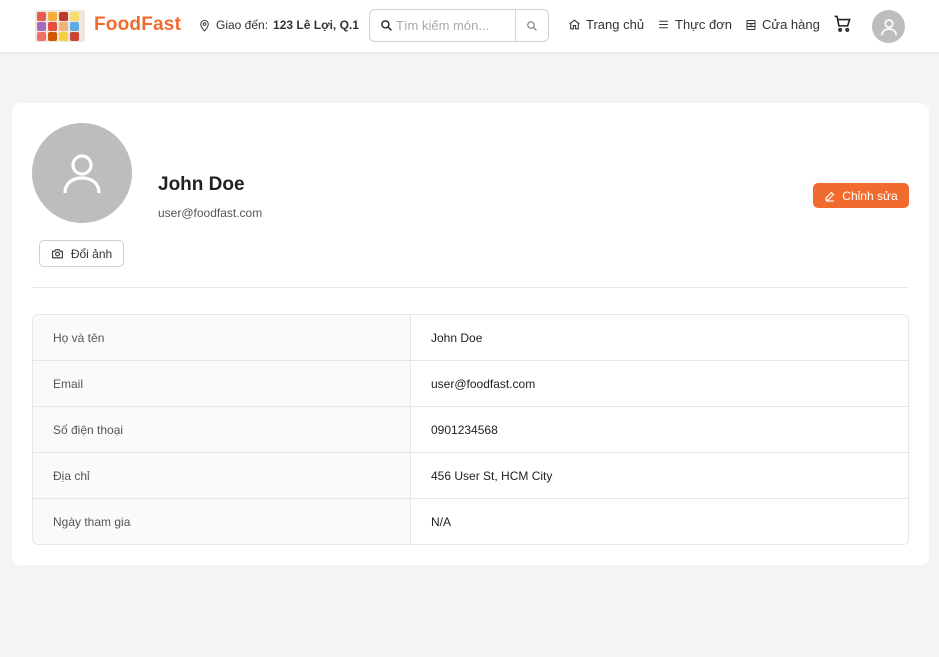 The height and width of the screenshot is (657, 939). I want to click on table-row: Họ và tên John Doe, so click(470, 338).